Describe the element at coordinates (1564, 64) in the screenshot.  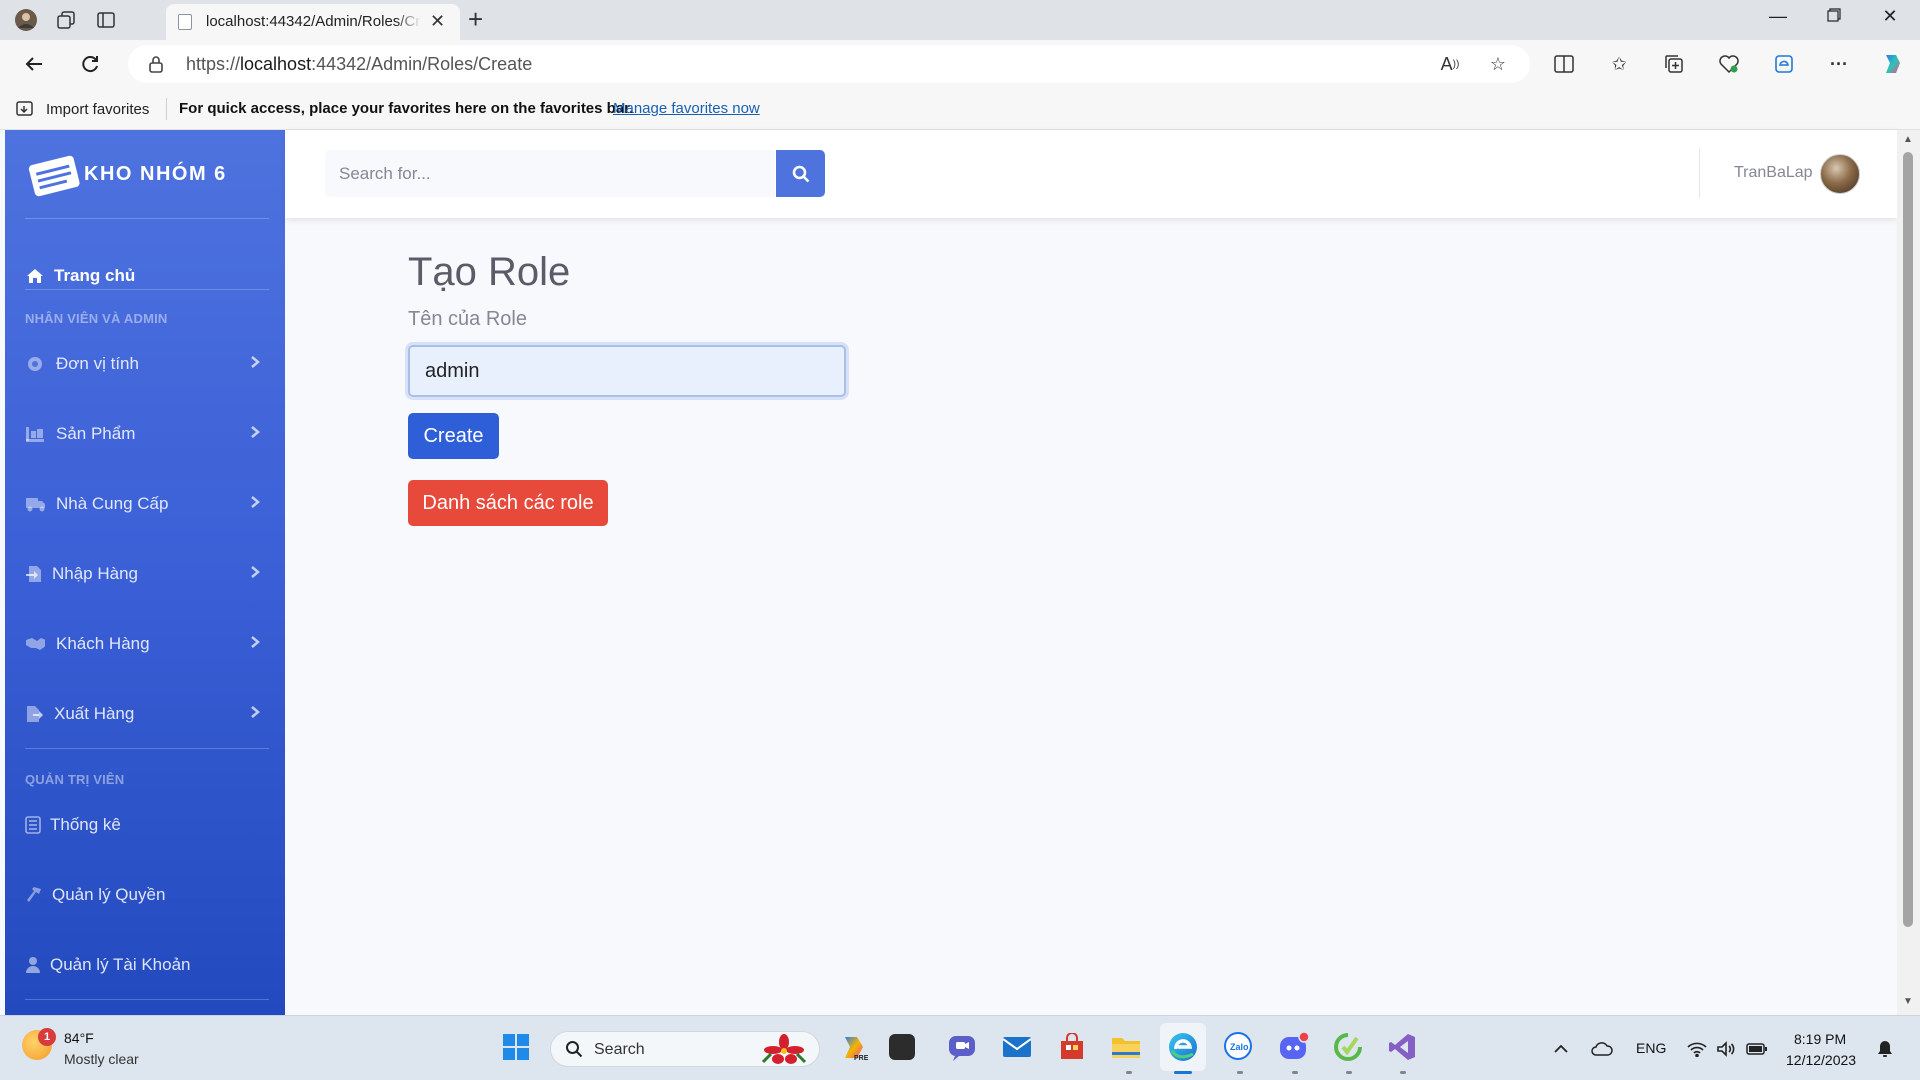
I see `split-screen-icon` at that location.